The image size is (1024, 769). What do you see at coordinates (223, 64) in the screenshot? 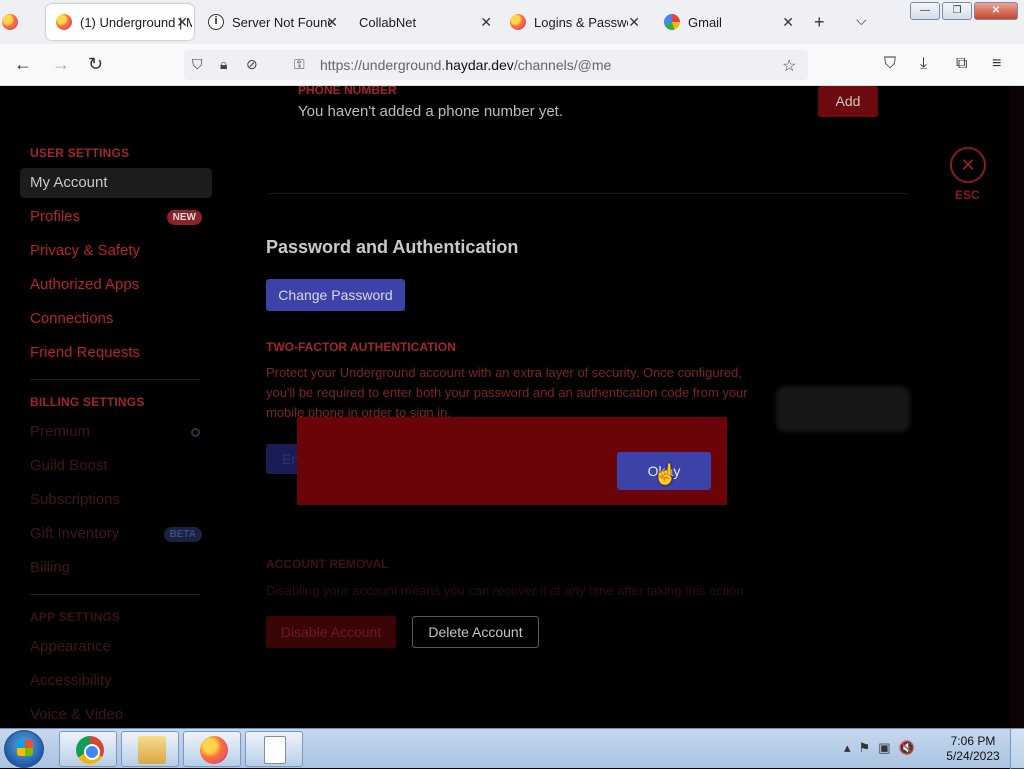
I see `lock-icon: 🔒︎` at bounding box center [223, 64].